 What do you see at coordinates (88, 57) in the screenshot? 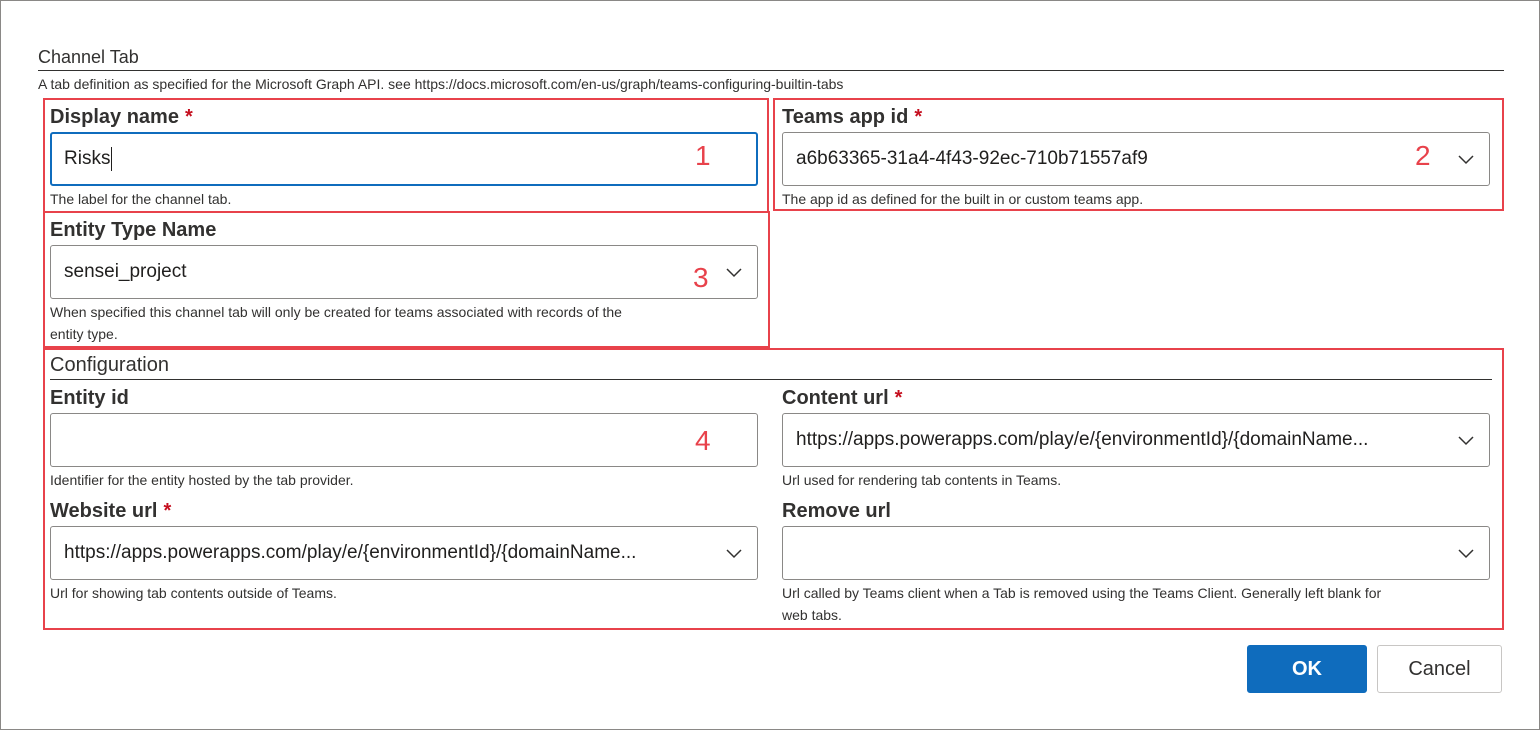
I see `dialog-title: Channel Tab` at bounding box center [88, 57].